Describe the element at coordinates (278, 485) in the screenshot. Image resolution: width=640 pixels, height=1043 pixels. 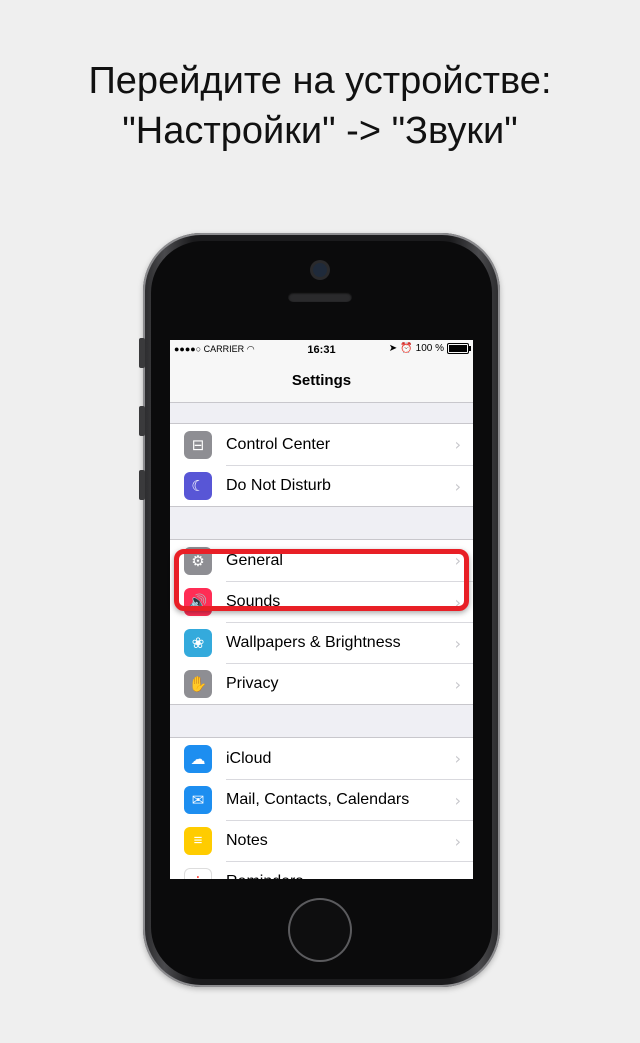
I see `settings-item-label: Do Not Disturb` at that location.